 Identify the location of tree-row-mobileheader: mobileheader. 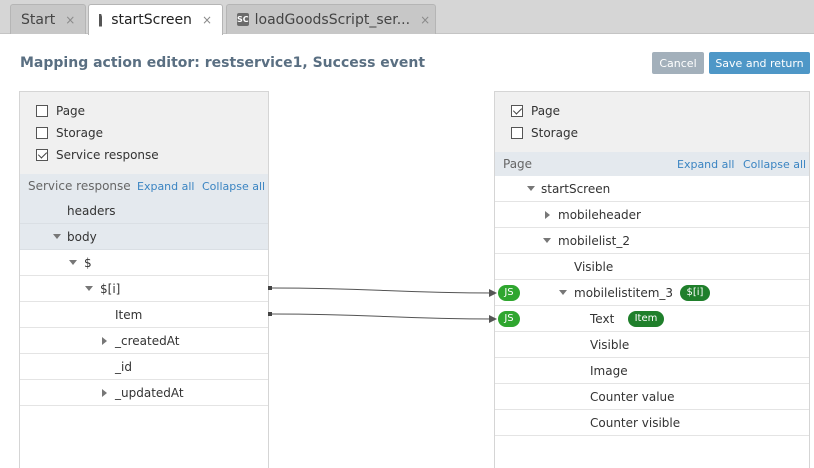
(652, 215).